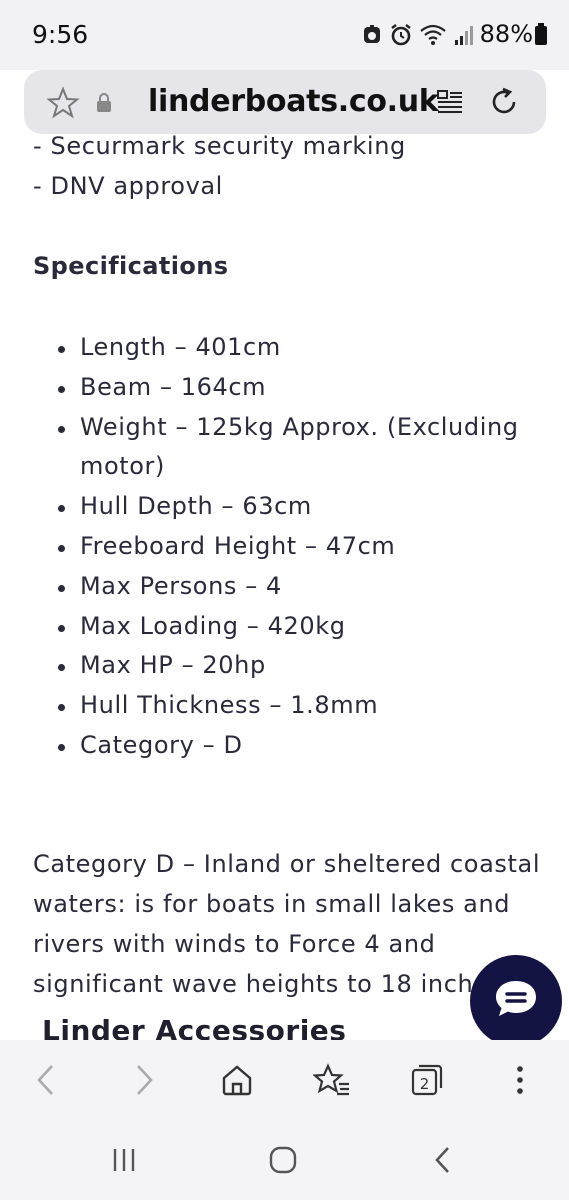 The image size is (569, 1200). I want to click on tabs-icon: 2, so click(427, 1080).